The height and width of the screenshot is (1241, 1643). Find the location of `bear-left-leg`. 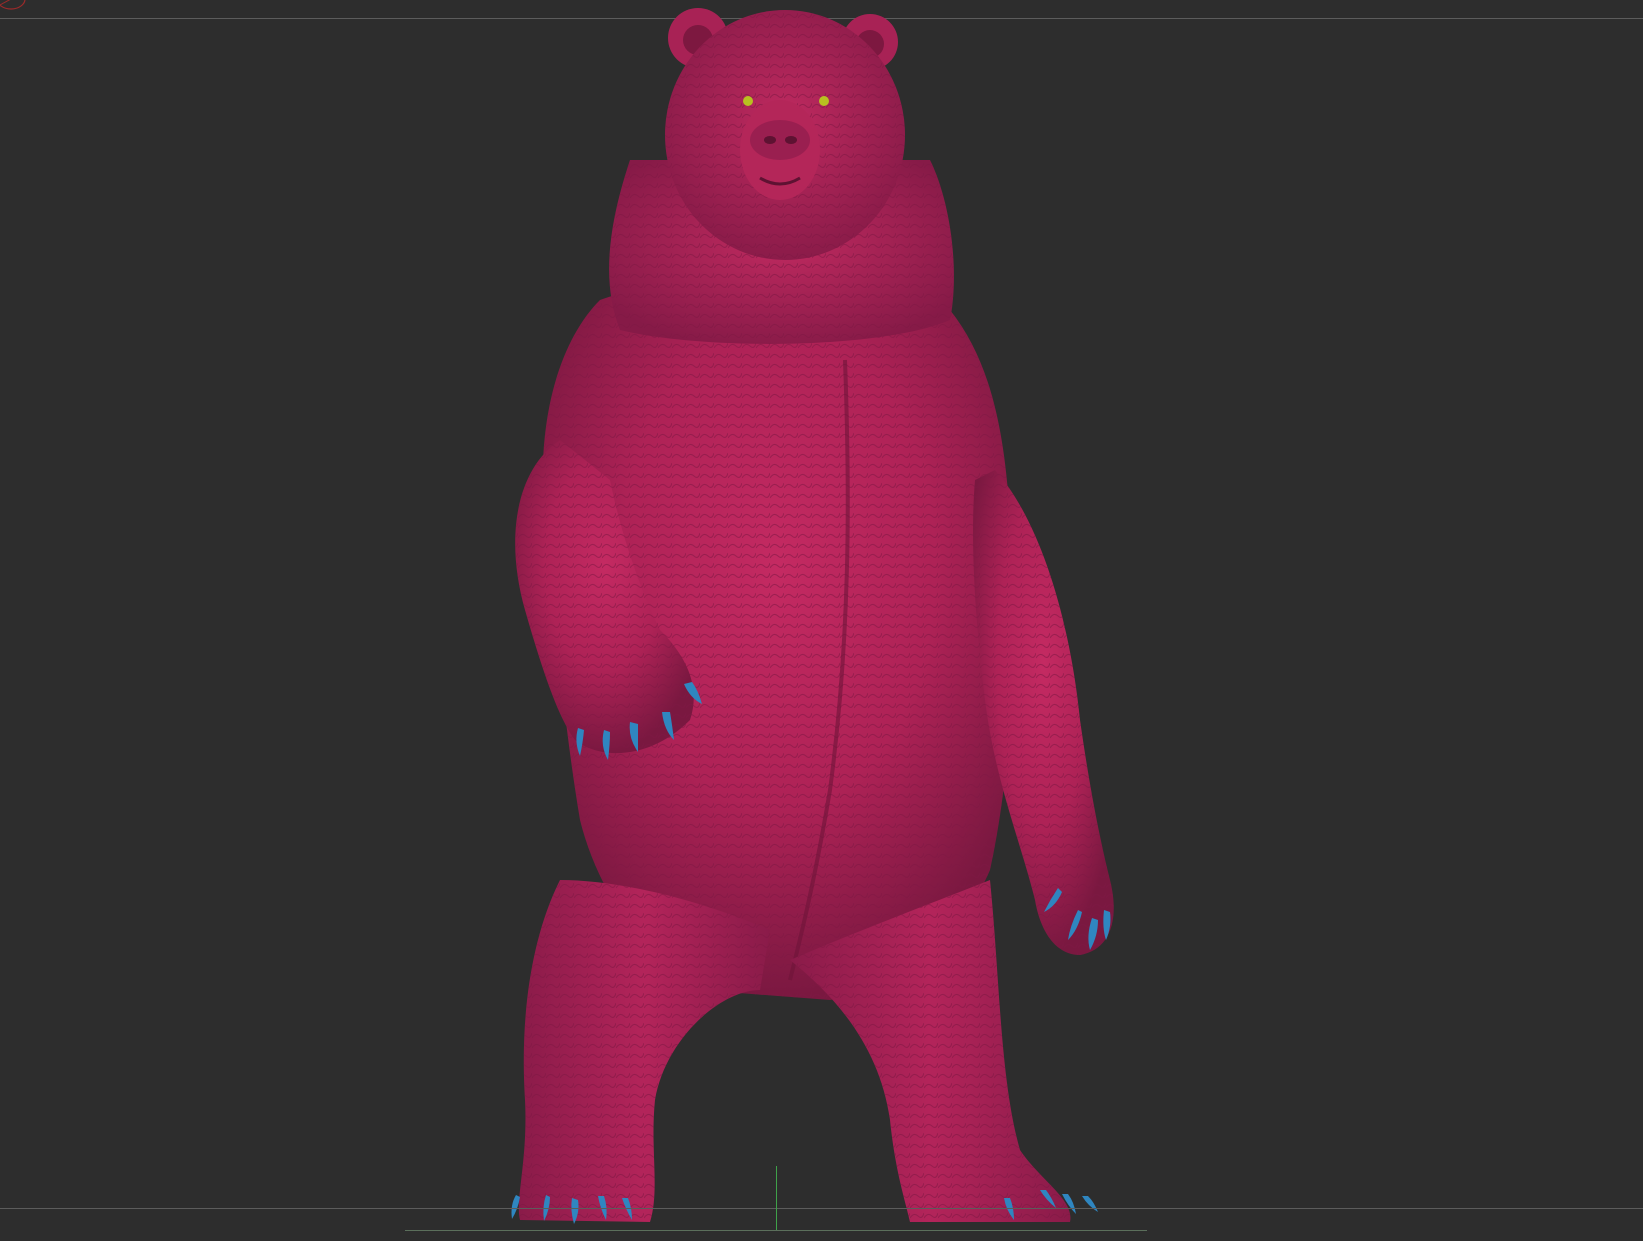

bear-left-leg is located at coordinates (644, 1051).